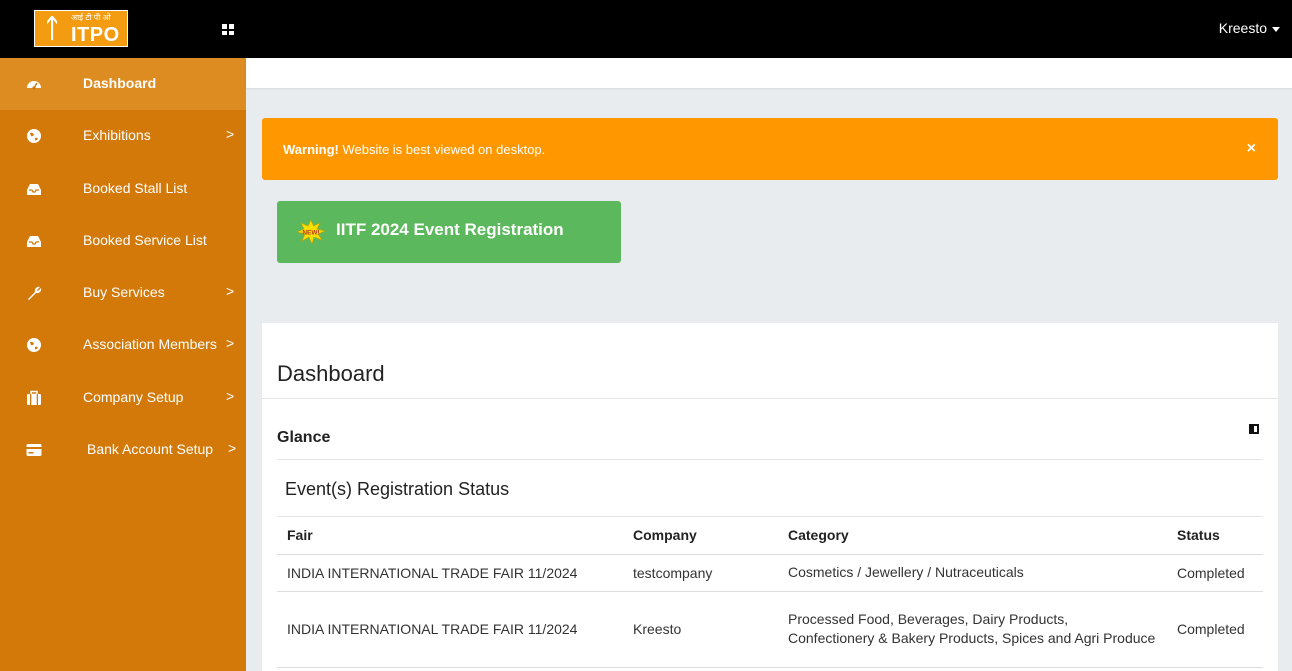  Describe the element at coordinates (133, 397) in the screenshot. I see `sidebar-item-label: Company Setup` at that location.